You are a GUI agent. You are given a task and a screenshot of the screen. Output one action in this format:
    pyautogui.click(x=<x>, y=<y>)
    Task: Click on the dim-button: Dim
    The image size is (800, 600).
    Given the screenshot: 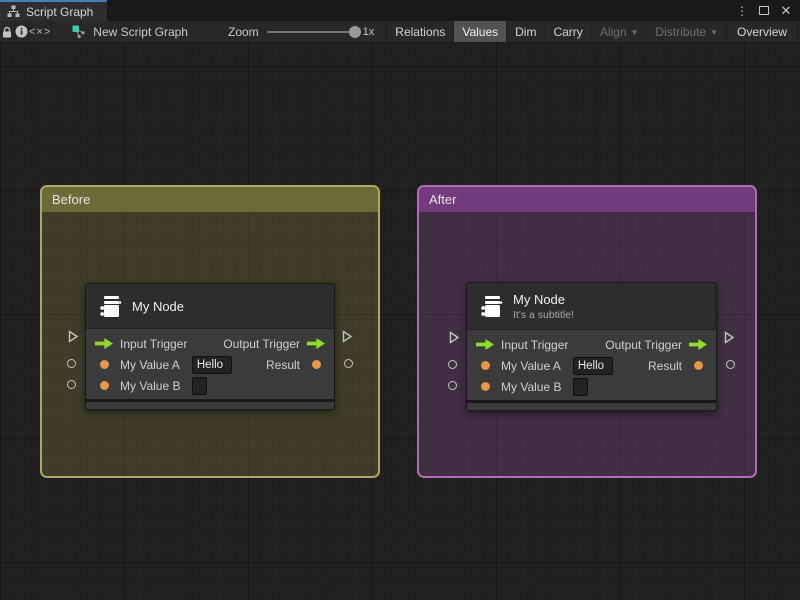 What is the action you would take?
    pyautogui.click(x=525, y=31)
    